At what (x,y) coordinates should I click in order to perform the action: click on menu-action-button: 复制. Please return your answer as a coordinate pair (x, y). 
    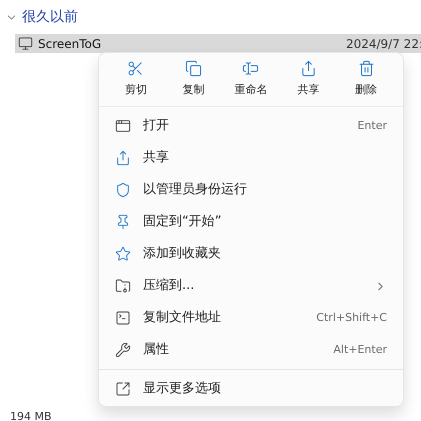
    Looking at the image, I should click on (193, 79).